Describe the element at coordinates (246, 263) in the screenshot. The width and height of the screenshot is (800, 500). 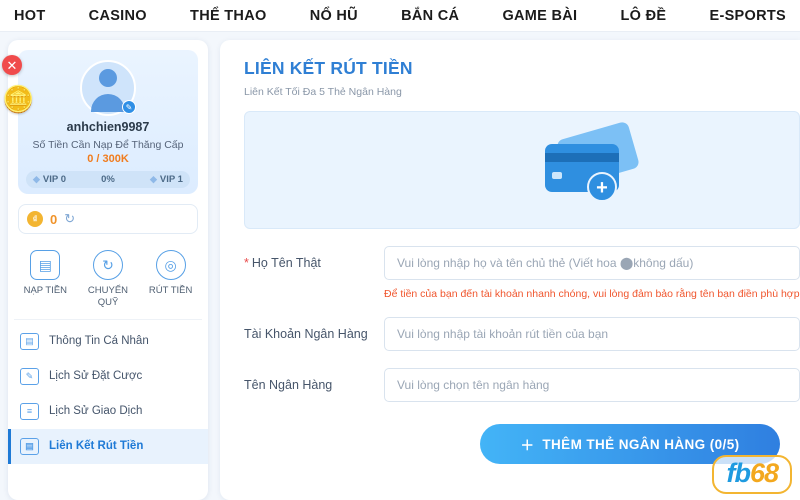
I see `required-asterisk: *` at that location.